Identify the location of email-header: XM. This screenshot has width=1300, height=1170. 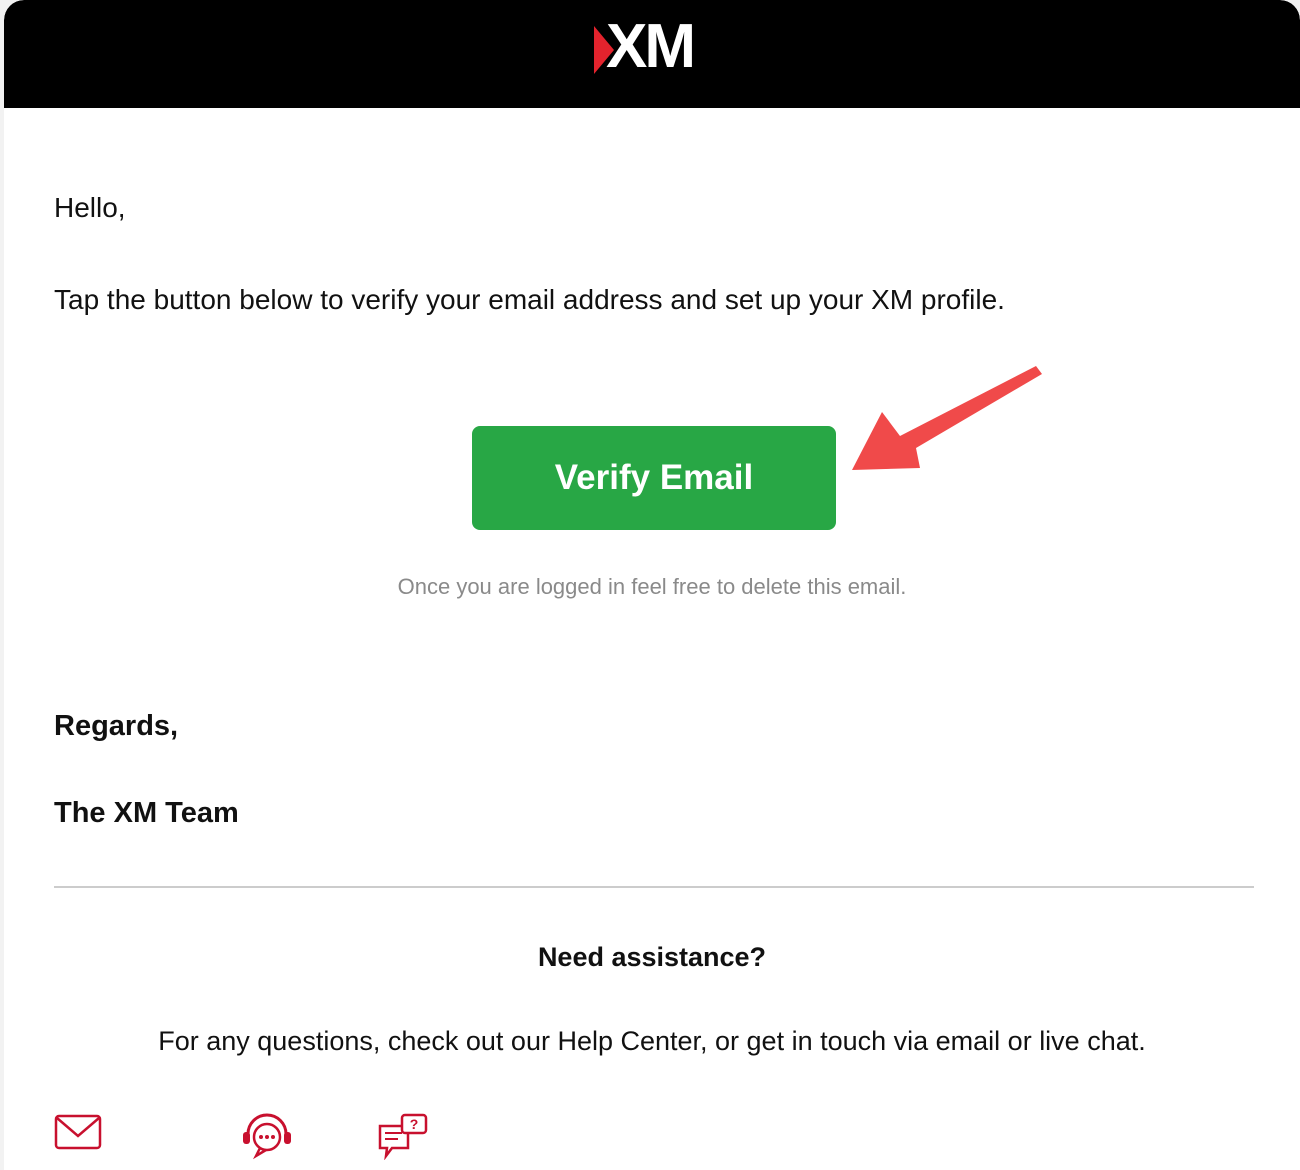
(652, 54).